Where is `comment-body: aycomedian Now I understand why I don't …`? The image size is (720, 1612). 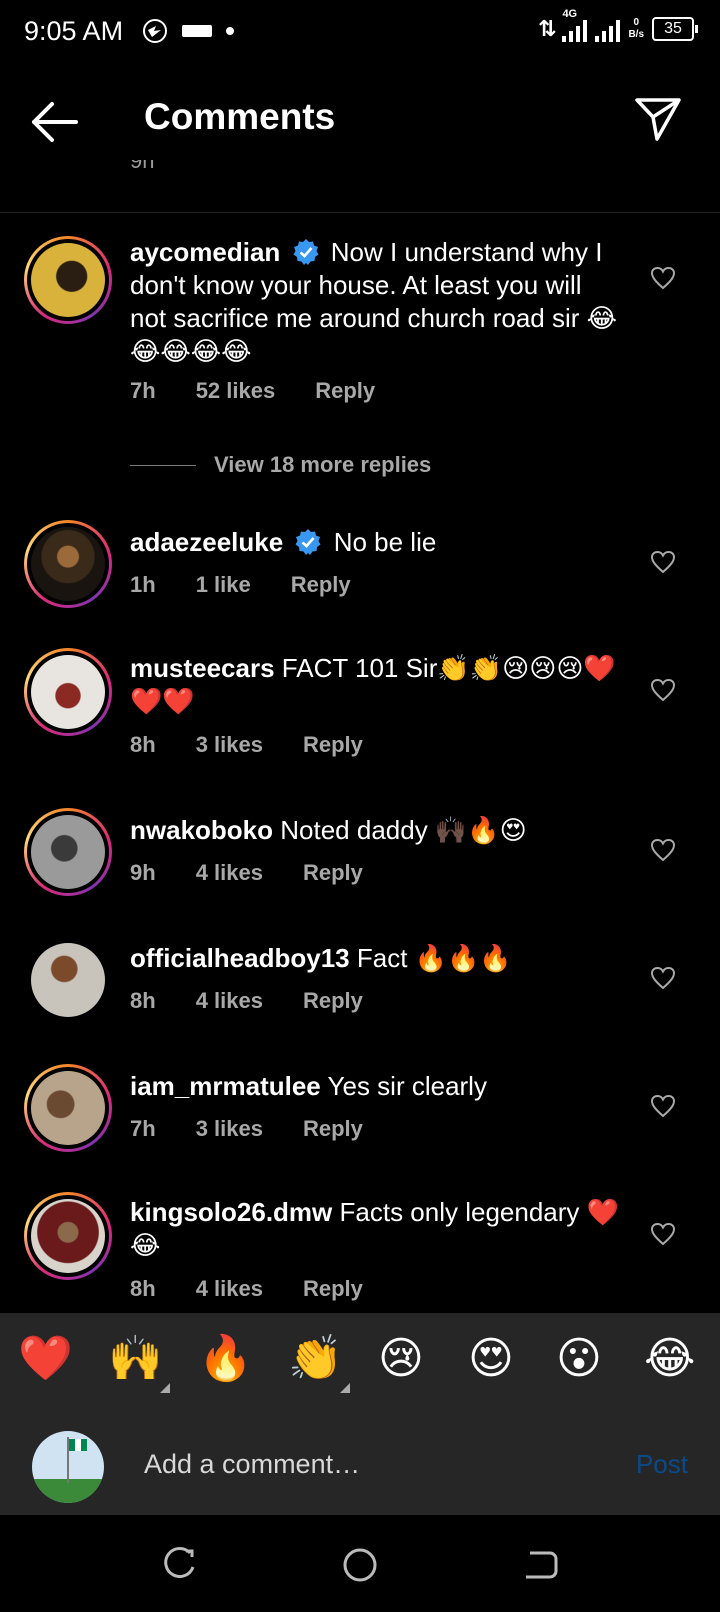
comment-body: aycomedian Now I understand why I don't … is located at coordinates (376, 302).